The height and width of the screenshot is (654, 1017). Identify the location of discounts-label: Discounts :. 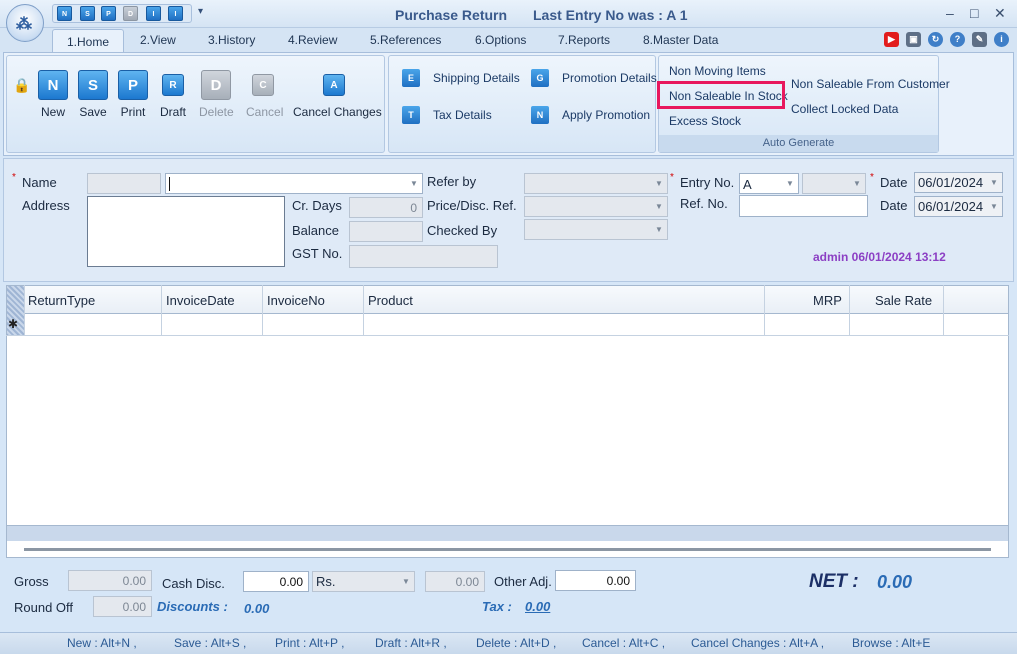
(192, 606).